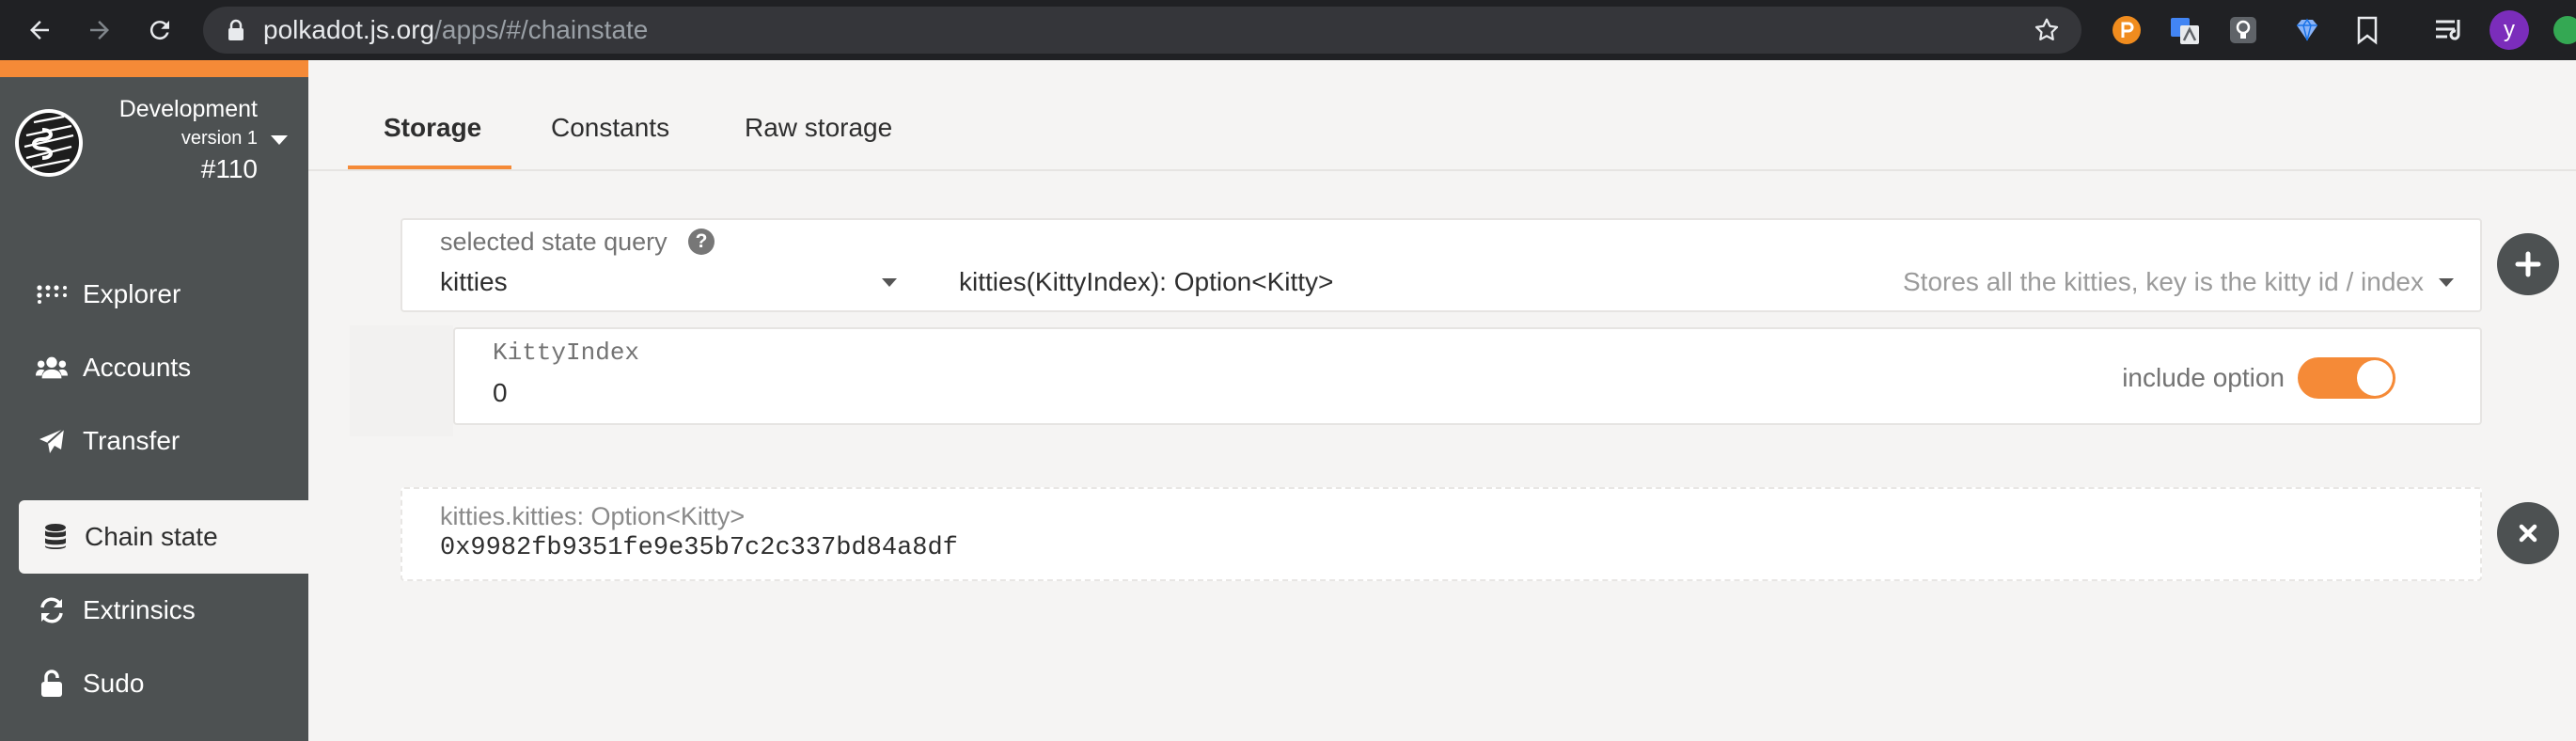  What do you see at coordinates (430, 167) in the screenshot?
I see `active-tab-indicator` at bounding box center [430, 167].